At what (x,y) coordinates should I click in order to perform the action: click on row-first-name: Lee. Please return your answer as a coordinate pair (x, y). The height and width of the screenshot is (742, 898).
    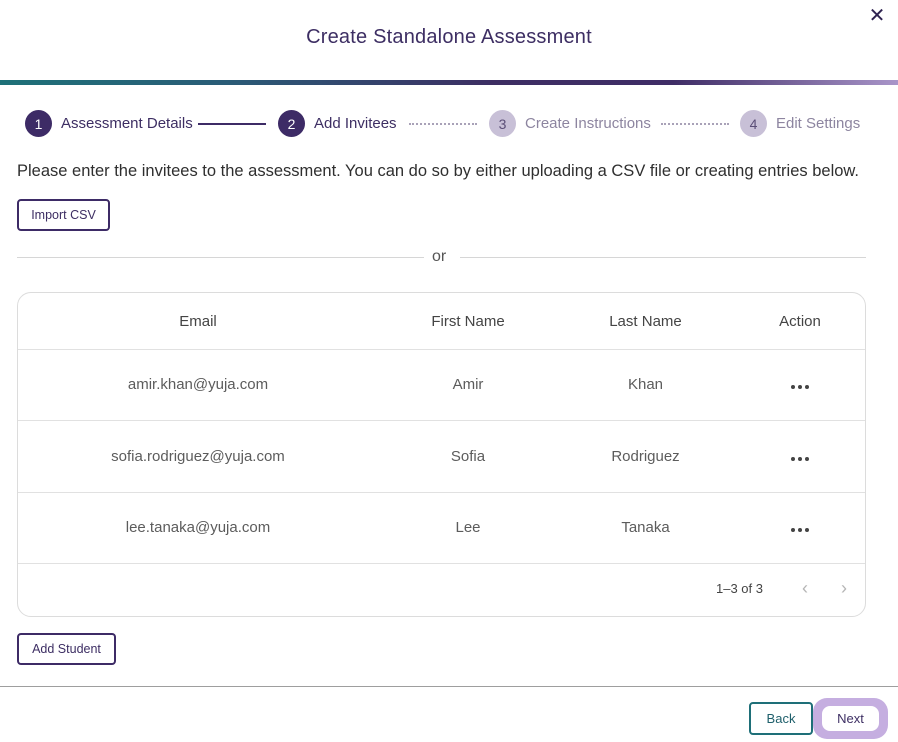
    Looking at the image, I should click on (468, 527).